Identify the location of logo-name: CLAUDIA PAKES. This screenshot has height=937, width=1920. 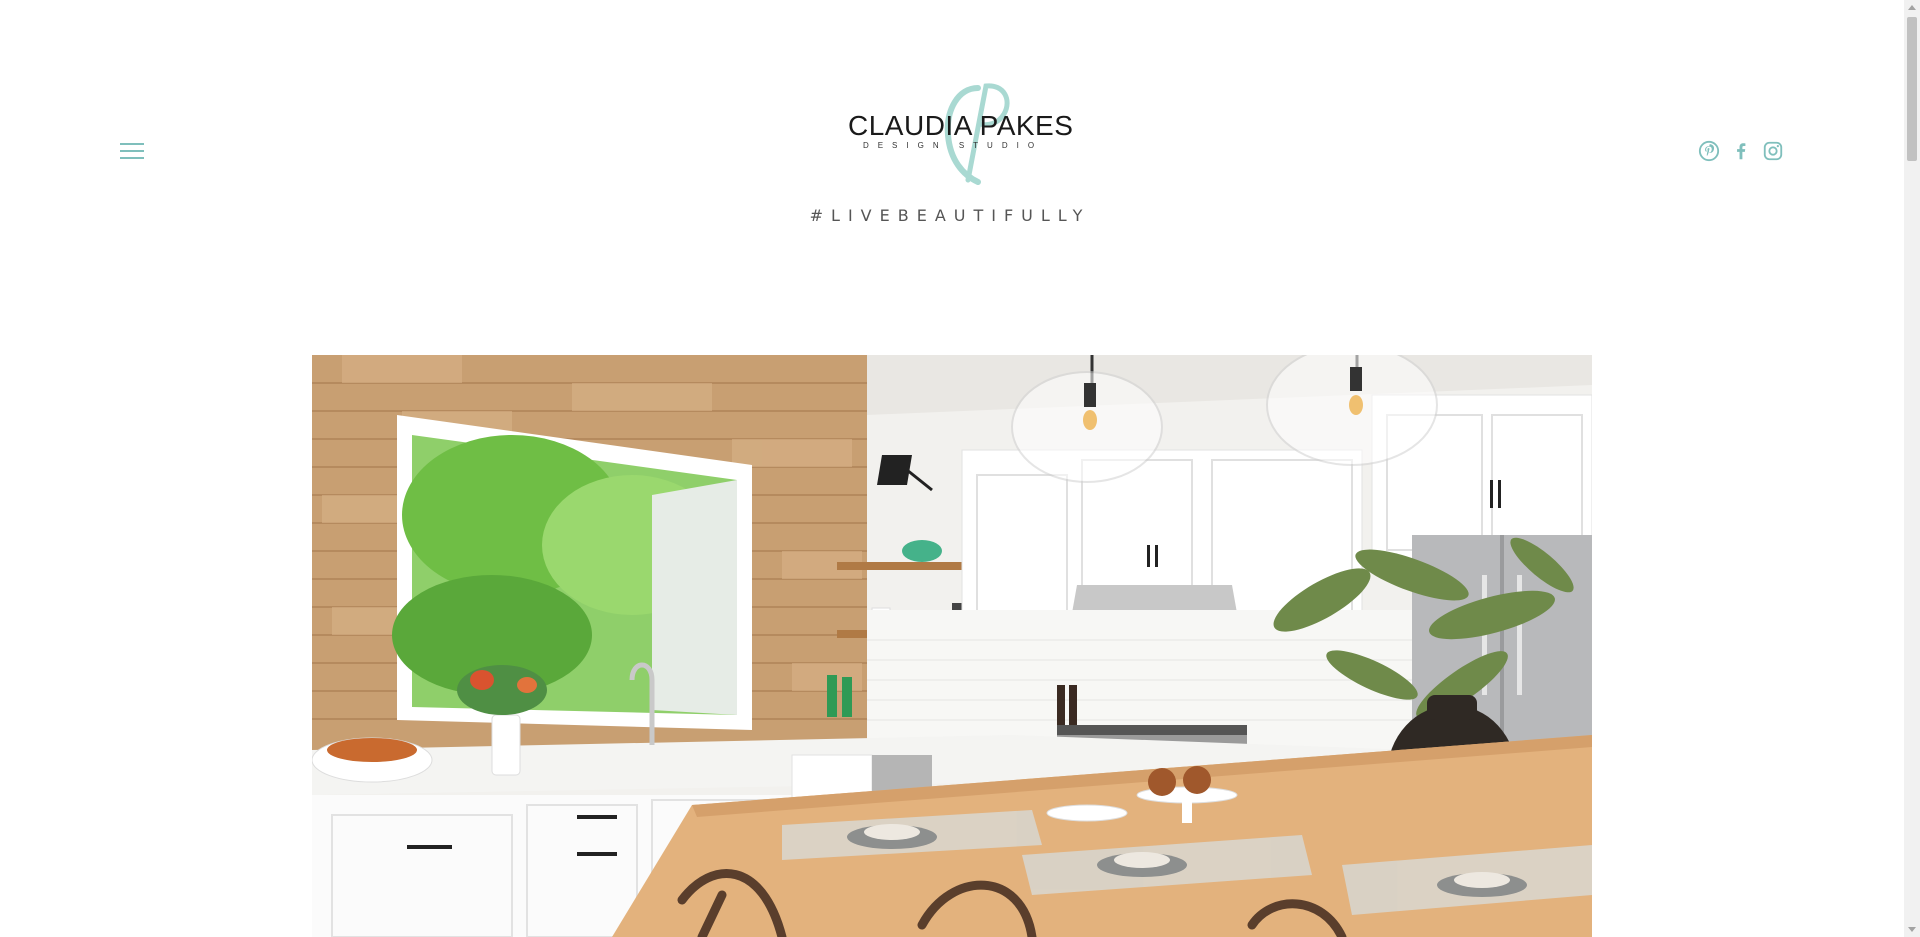
(961, 125).